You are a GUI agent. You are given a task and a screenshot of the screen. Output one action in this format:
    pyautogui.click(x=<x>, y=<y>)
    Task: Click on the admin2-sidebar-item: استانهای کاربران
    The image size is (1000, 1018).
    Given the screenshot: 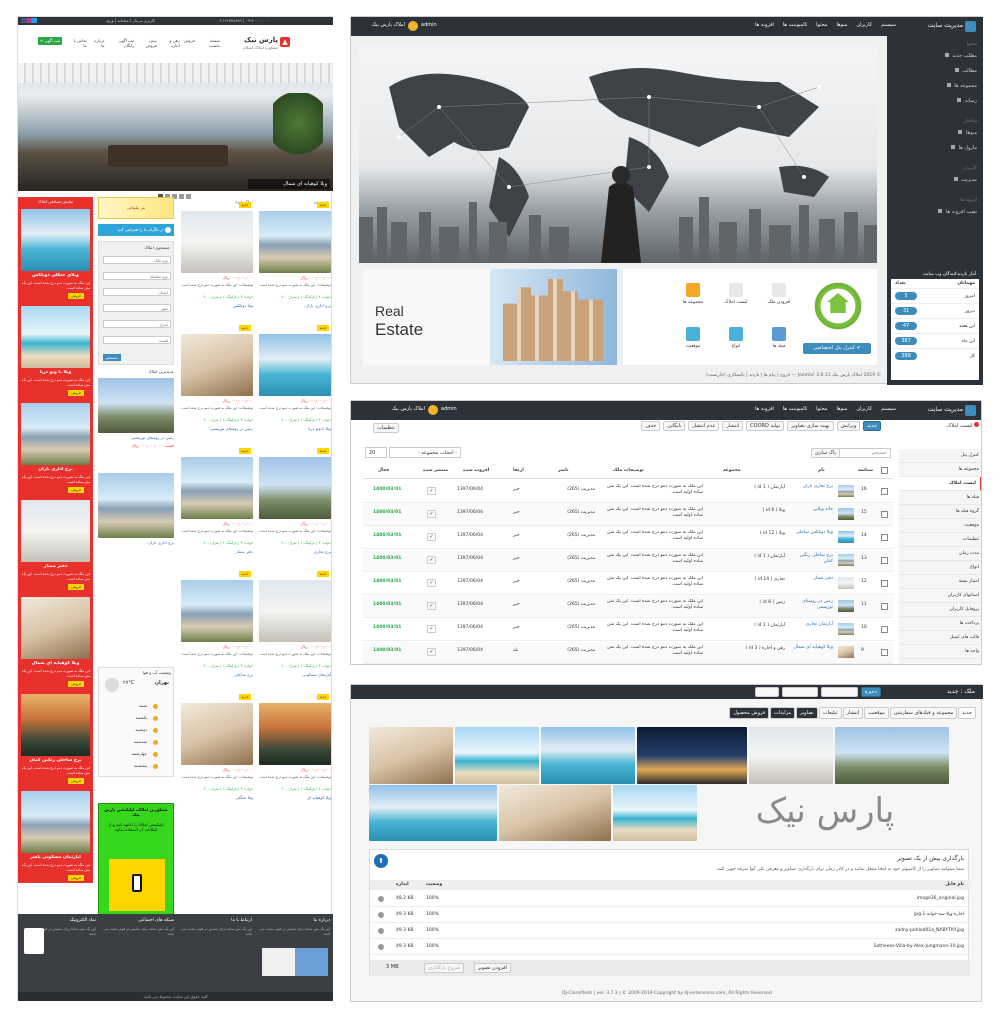 What is the action you would take?
    pyautogui.click(x=940, y=596)
    